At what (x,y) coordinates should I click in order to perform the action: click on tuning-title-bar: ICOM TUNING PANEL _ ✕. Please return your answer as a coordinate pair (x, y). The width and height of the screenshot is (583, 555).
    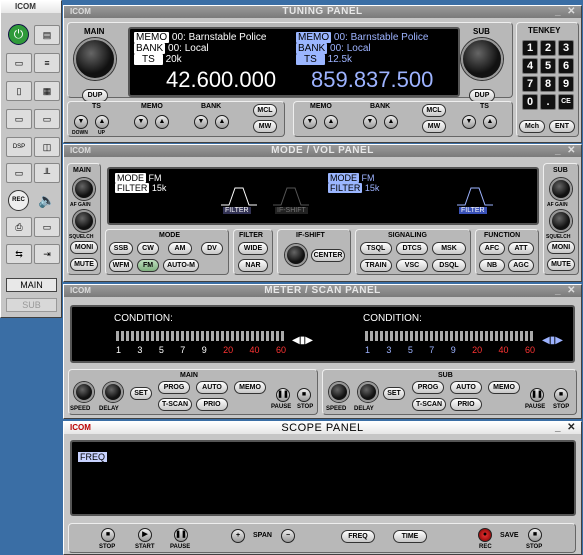
    Looking at the image, I should click on (322, 12).